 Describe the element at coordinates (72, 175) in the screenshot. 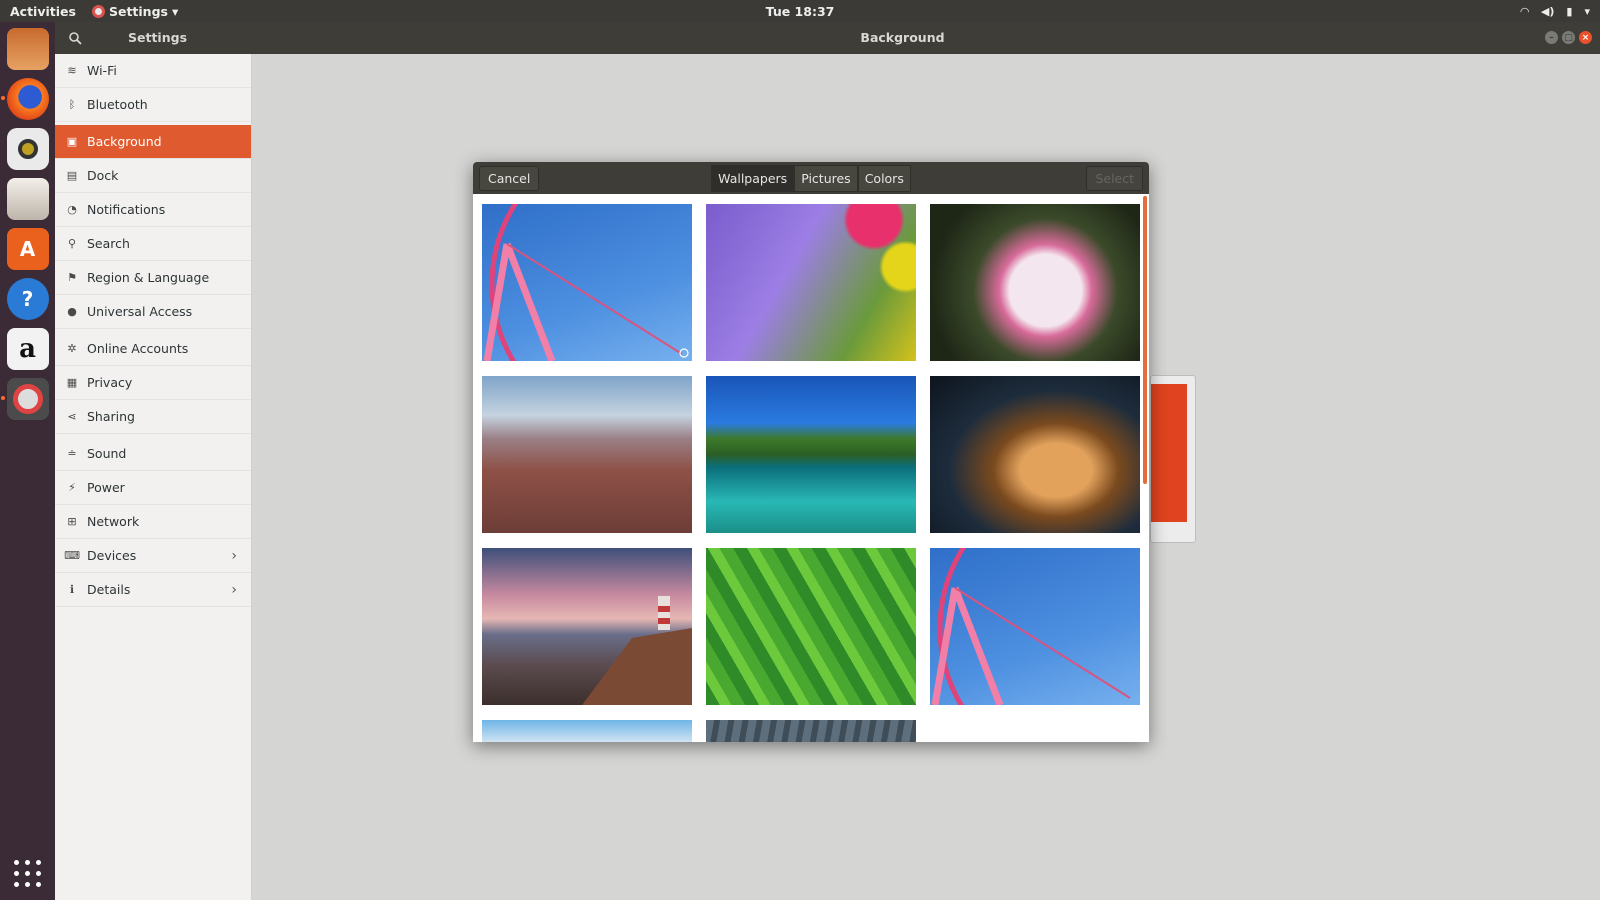

I see `dock-icon: ▤` at that location.